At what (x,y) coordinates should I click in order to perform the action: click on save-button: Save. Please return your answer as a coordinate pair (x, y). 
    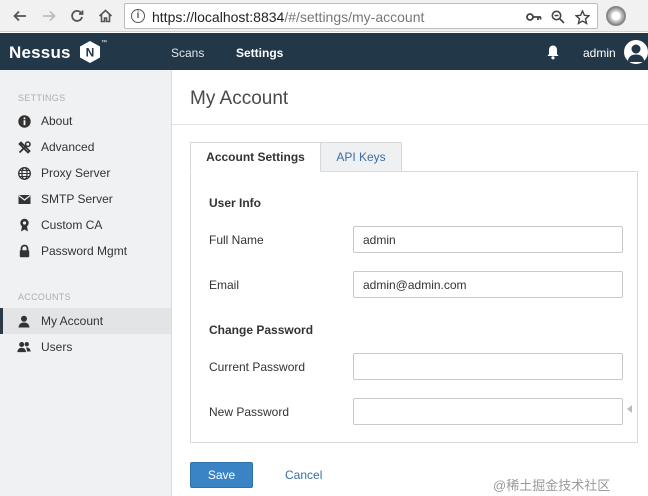
    Looking at the image, I should click on (221, 475).